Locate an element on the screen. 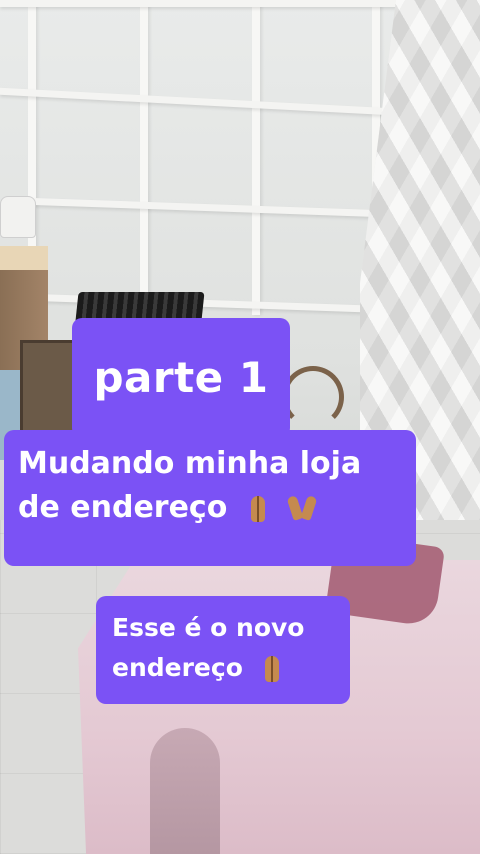  wicker-basket is located at coordinates (313, 397).